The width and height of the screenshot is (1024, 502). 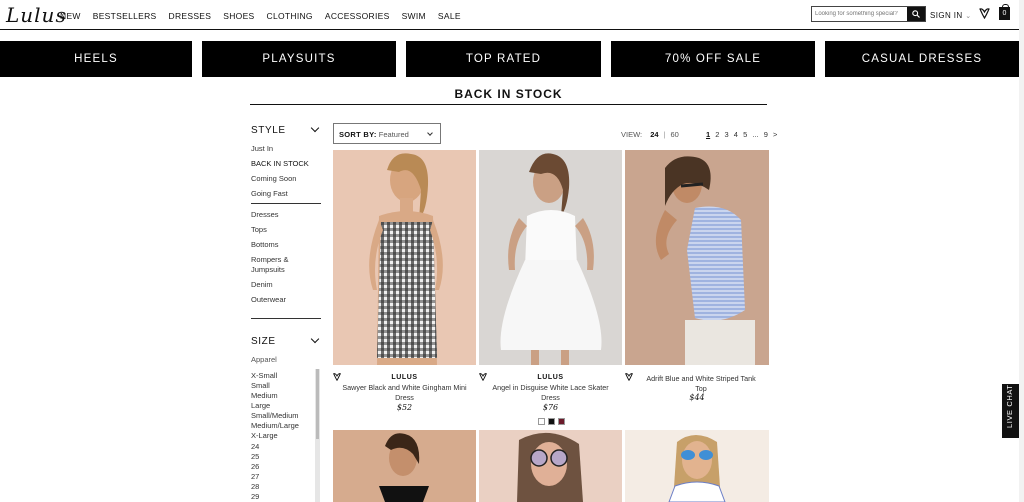 What do you see at coordinates (708, 134) in the screenshot?
I see `page-link: 1` at bounding box center [708, 134].